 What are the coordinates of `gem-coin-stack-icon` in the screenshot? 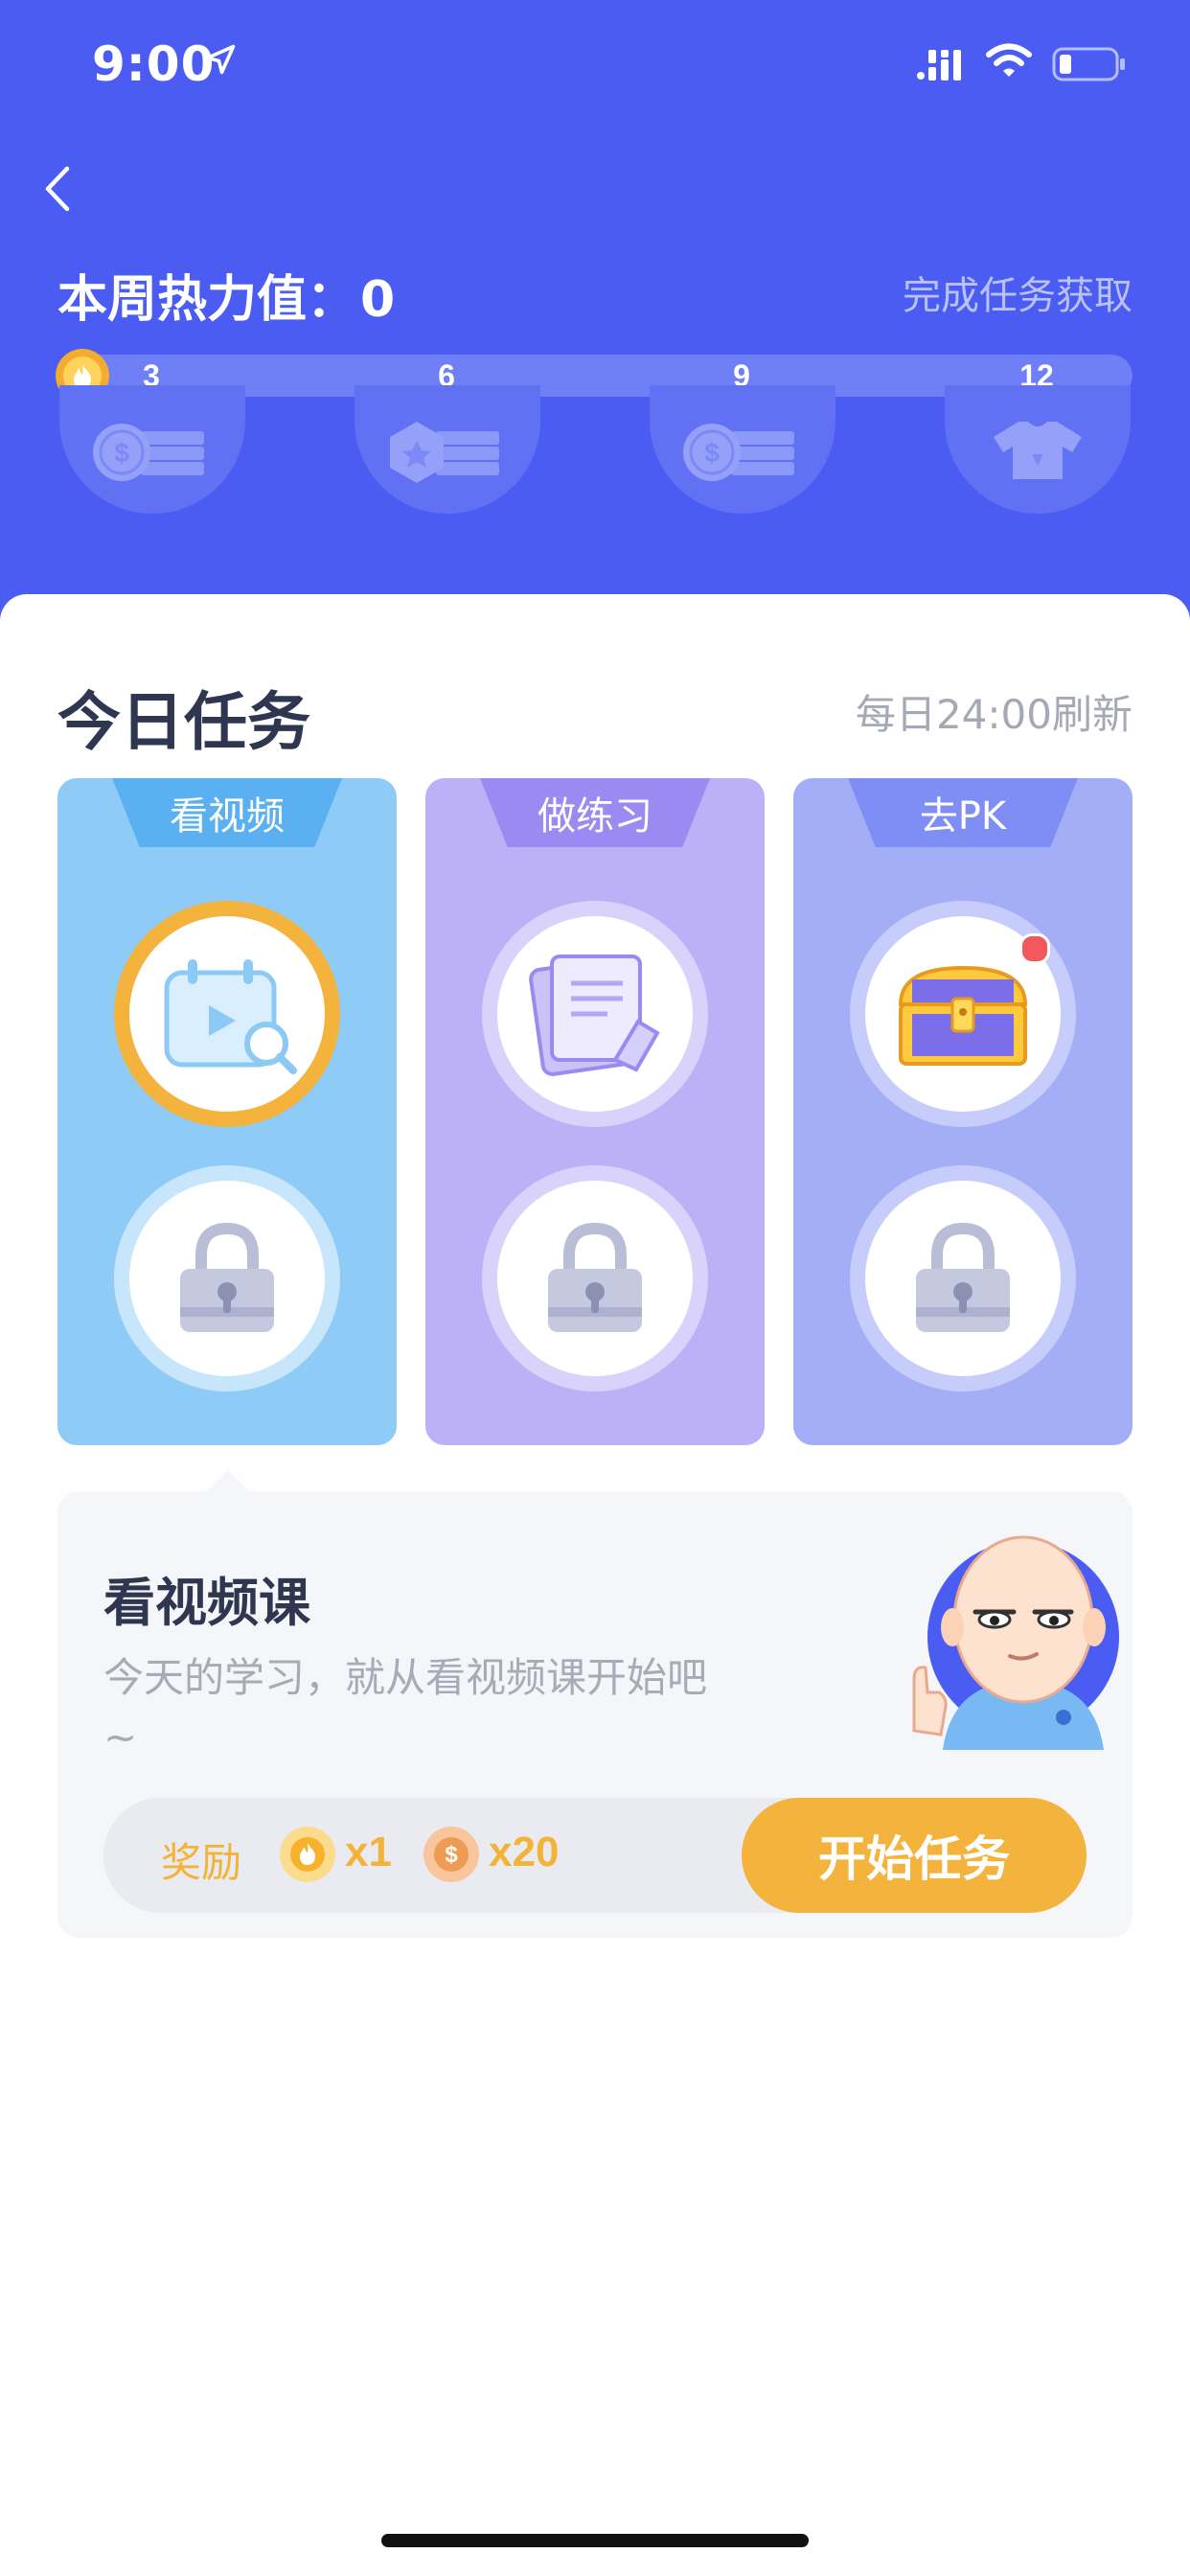 It's located at (445, 452).